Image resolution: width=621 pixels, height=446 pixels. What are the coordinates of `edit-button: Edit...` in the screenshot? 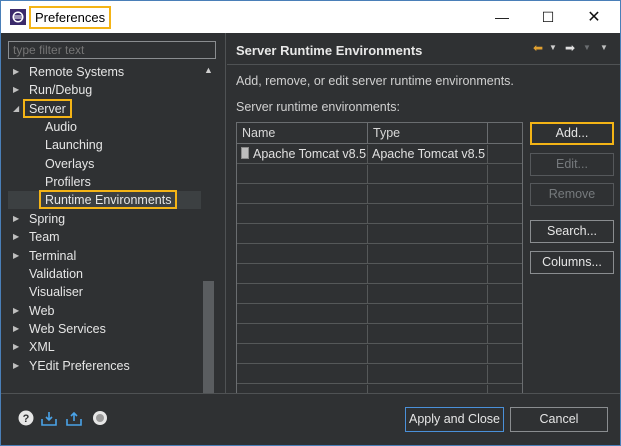 It's located at (572, 164).